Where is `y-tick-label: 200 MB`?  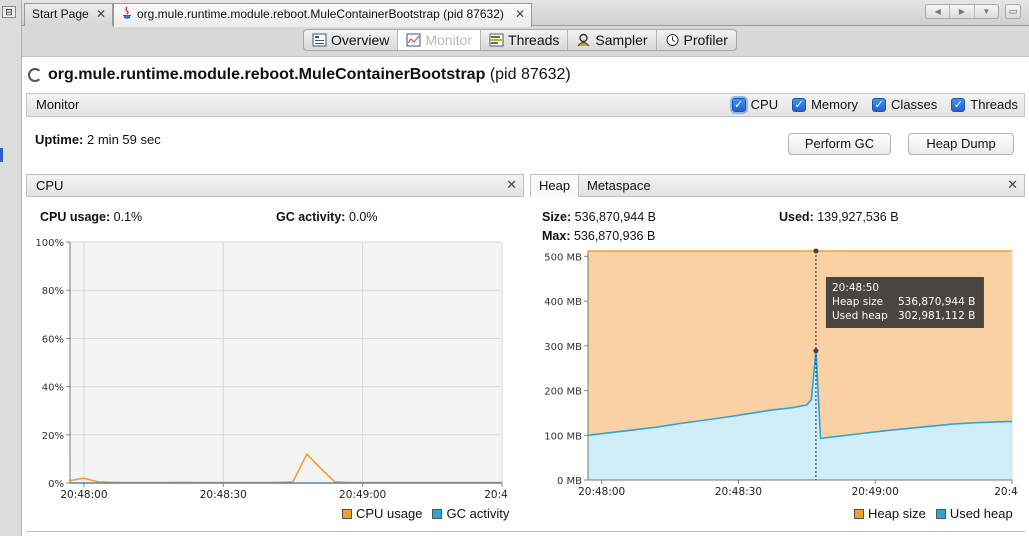
y-tick-label: 200 MB is located at coordinates (563, 392).